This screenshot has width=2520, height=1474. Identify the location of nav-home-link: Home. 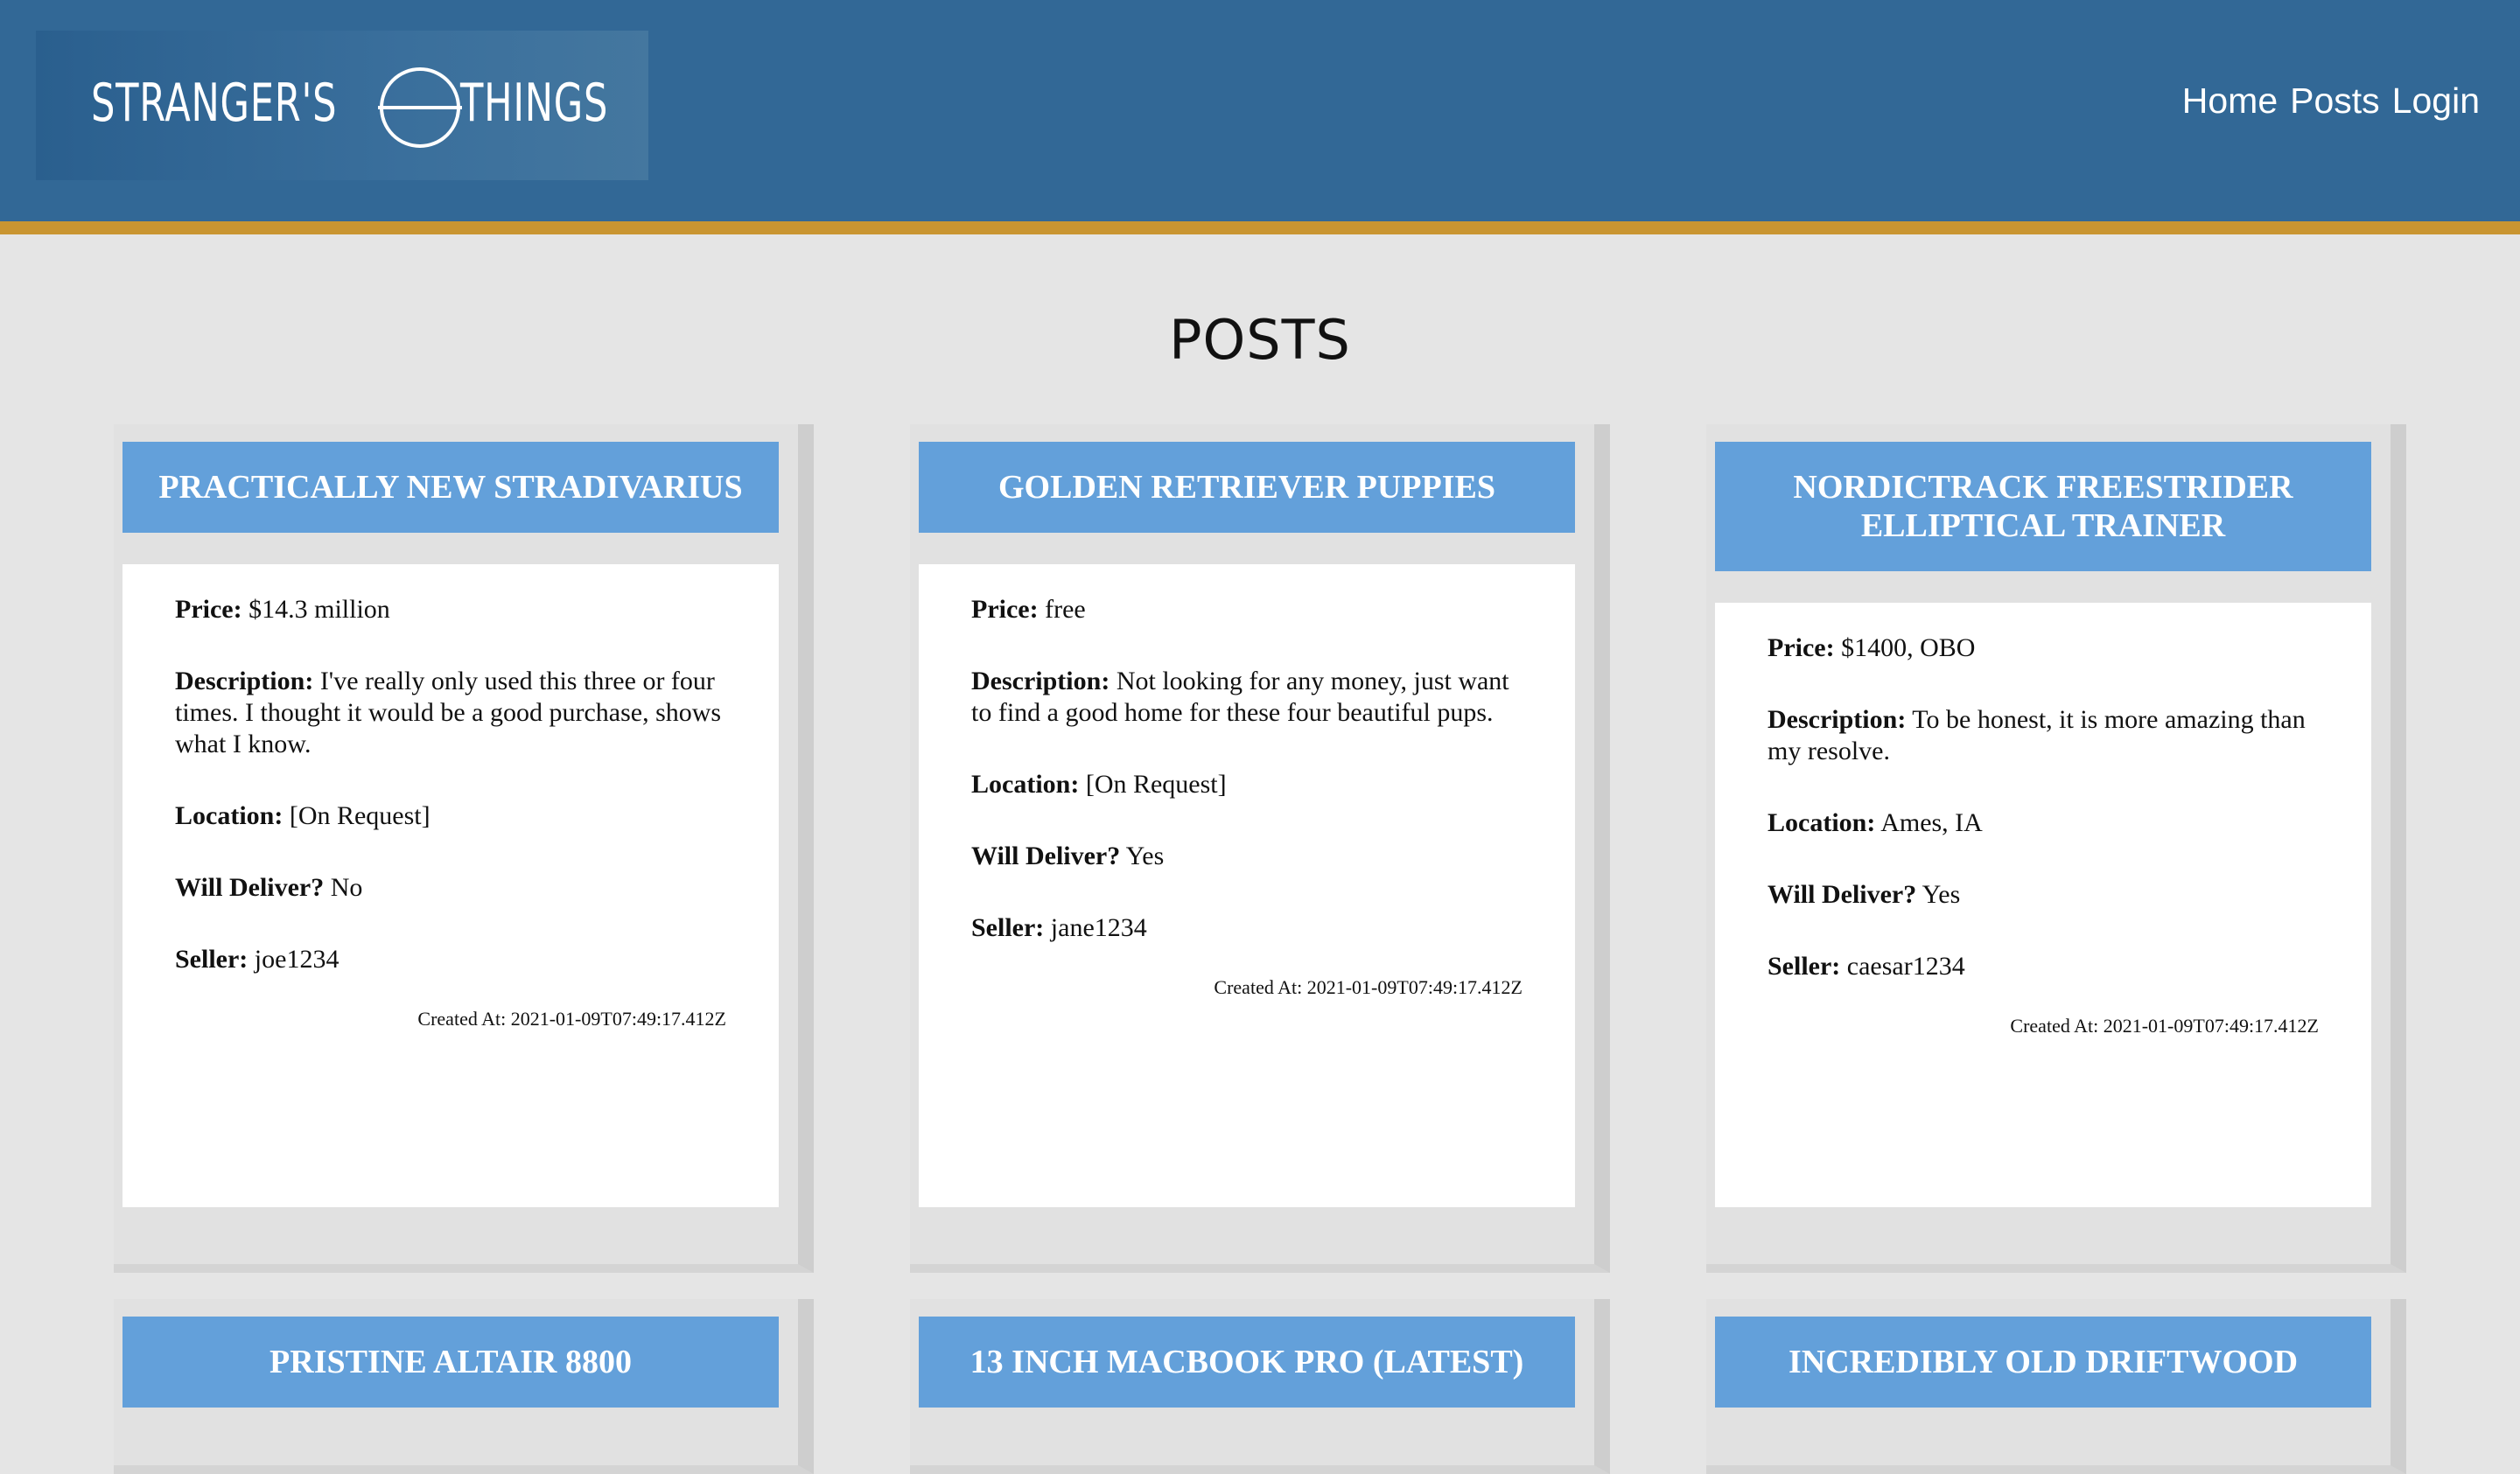
(2230, 101).